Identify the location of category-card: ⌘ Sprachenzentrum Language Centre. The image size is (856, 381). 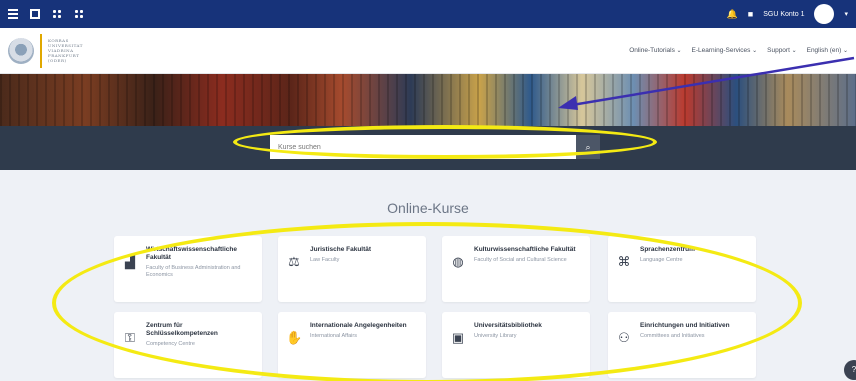
(682, 269).